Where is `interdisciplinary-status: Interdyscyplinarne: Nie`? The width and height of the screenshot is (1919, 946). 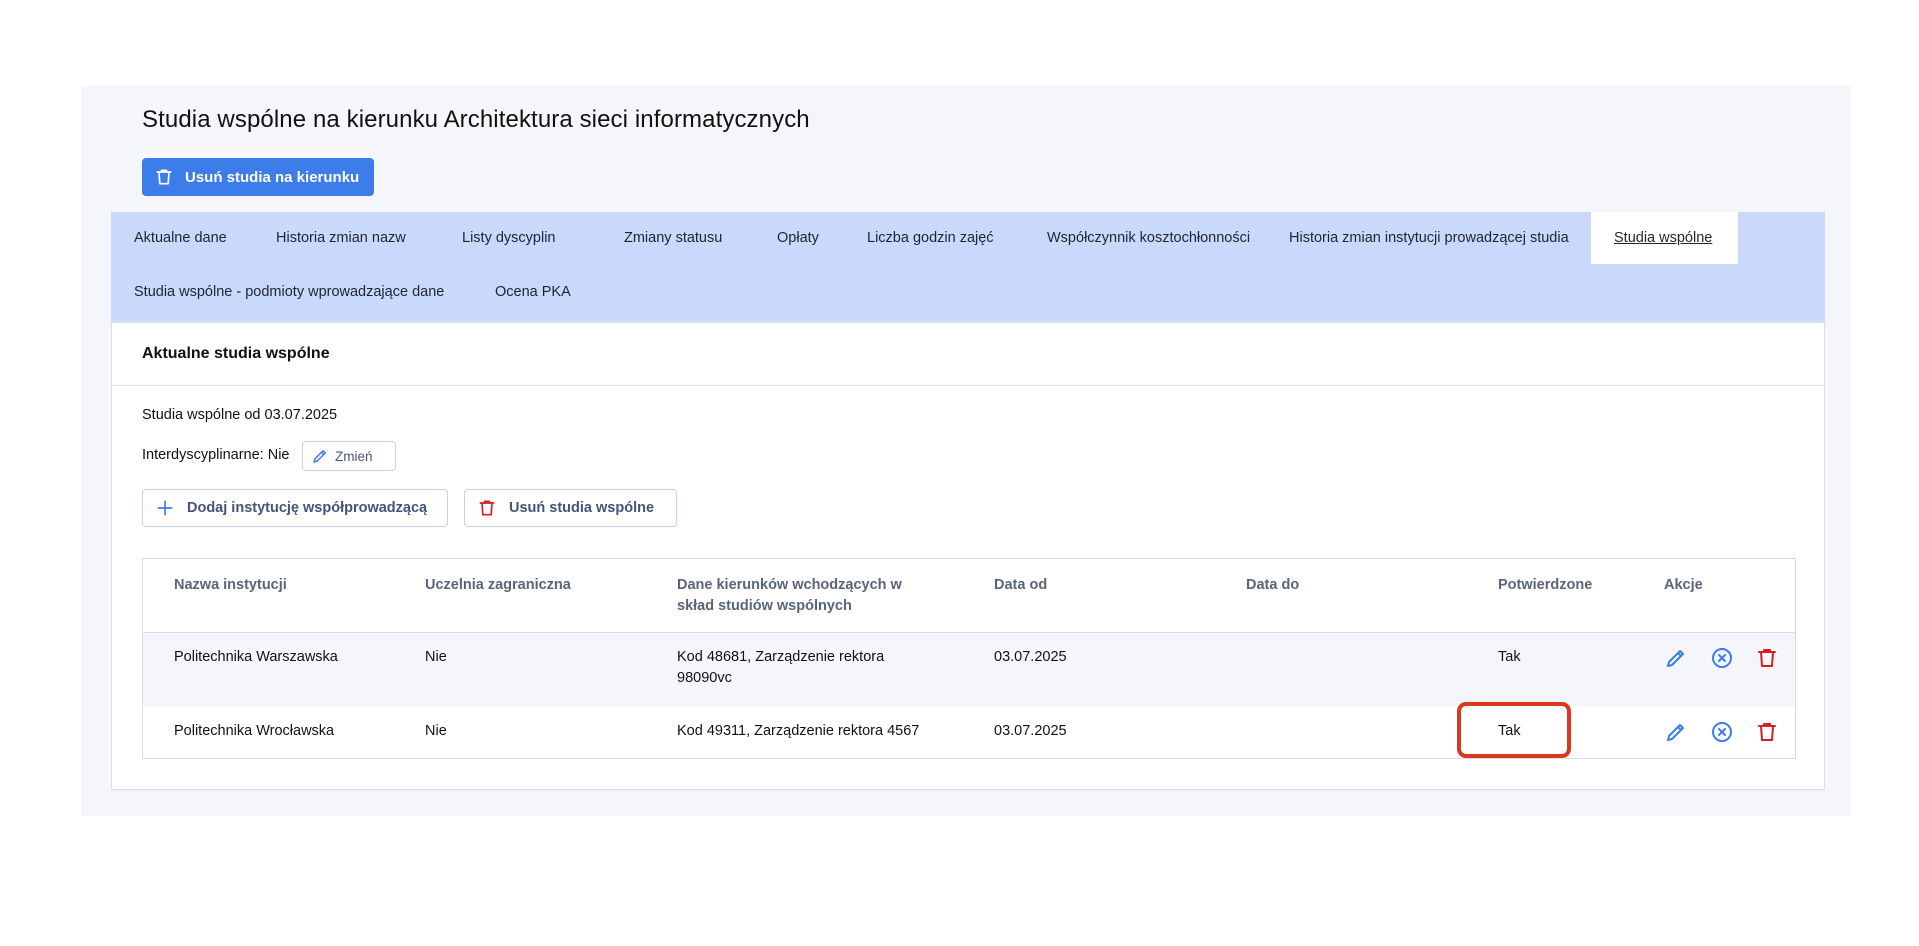 interdisciplinary-status: Interdyscyplinarne: Nie is located at coordinates (216, 455).